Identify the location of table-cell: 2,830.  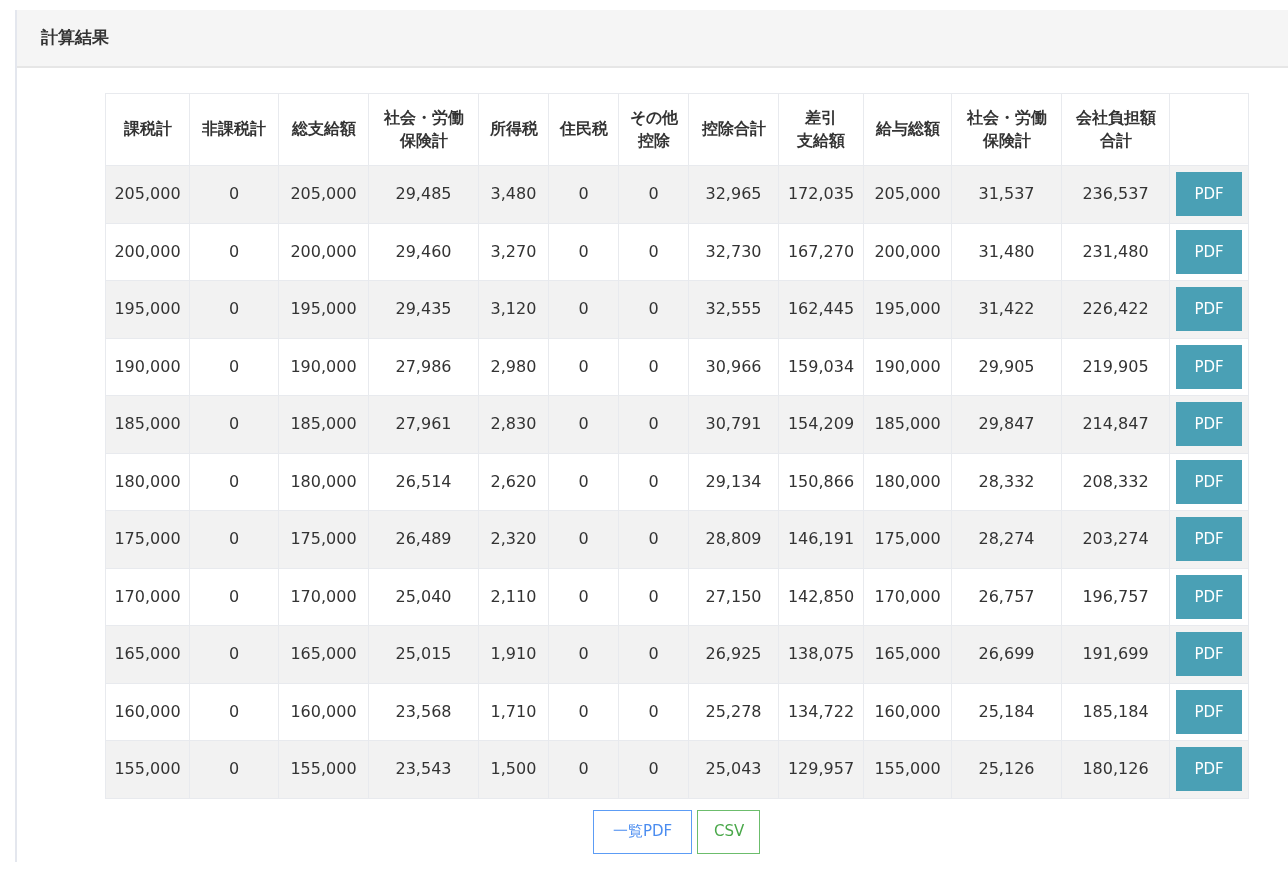
(513, 424).